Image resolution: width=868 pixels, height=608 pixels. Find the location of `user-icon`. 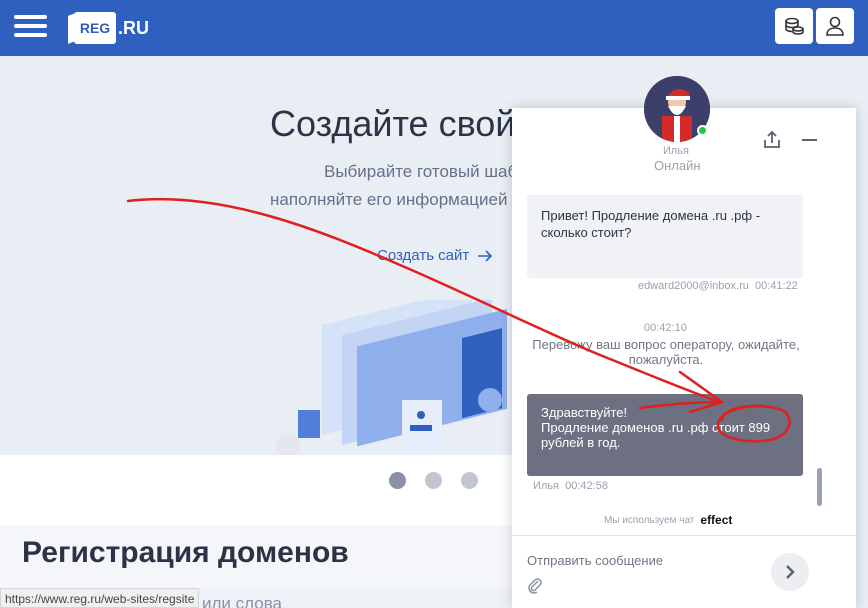

user-icon is located at coordinates (835, 26).